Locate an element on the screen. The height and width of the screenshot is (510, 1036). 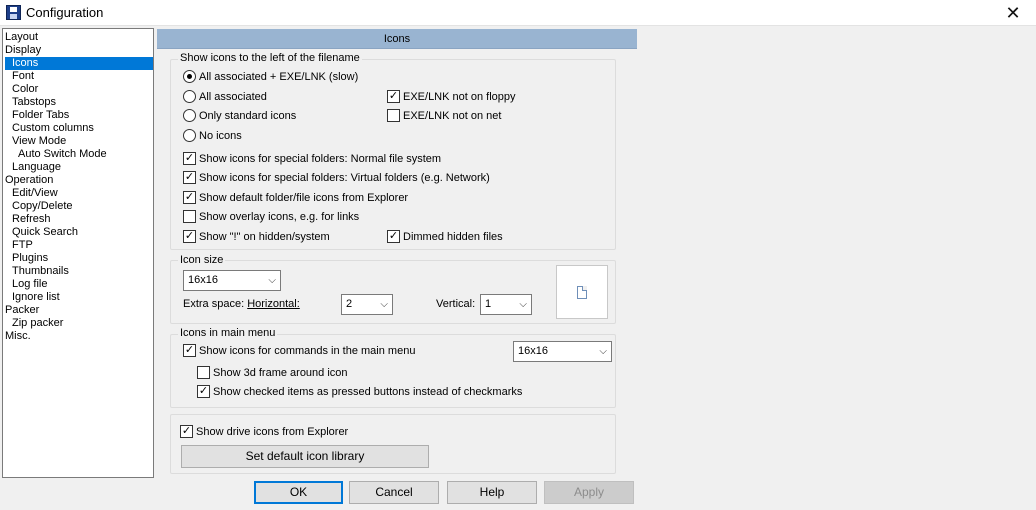
tree-item: Log file is located at coordinates (29, 284).